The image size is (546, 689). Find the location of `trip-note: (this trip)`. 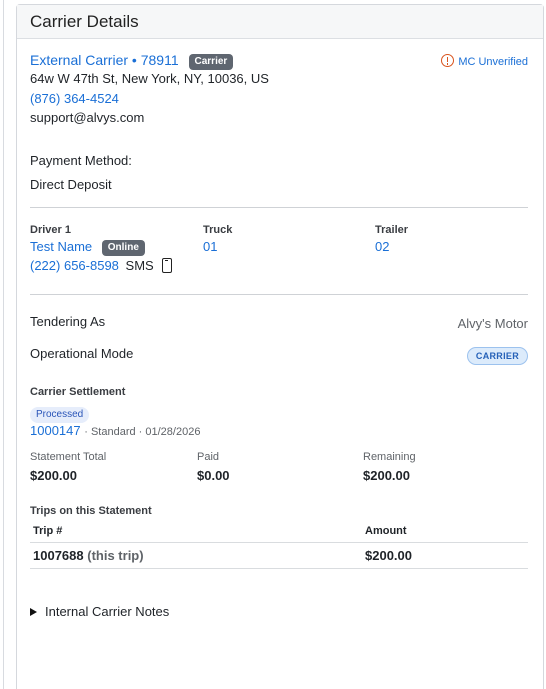

trip-note: (this trip) is located at coordinates (115, 555).